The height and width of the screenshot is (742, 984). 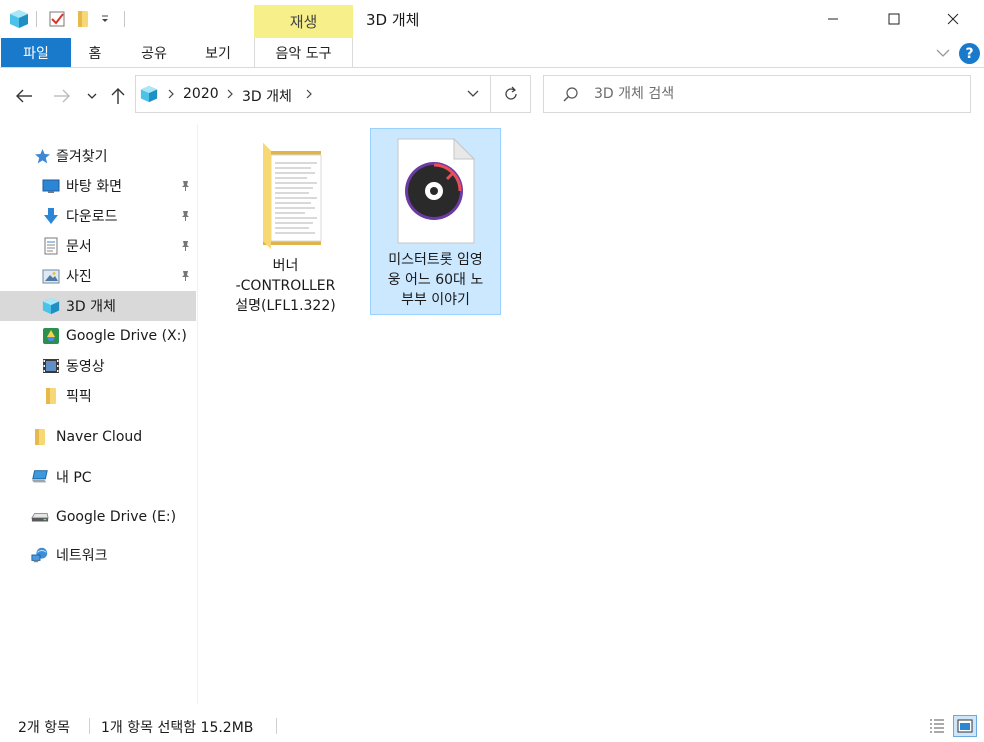 What do you see at coordinates (83, 19) in the screenshot?
I see `new-folder-icon` at bounding box center [83, 19].